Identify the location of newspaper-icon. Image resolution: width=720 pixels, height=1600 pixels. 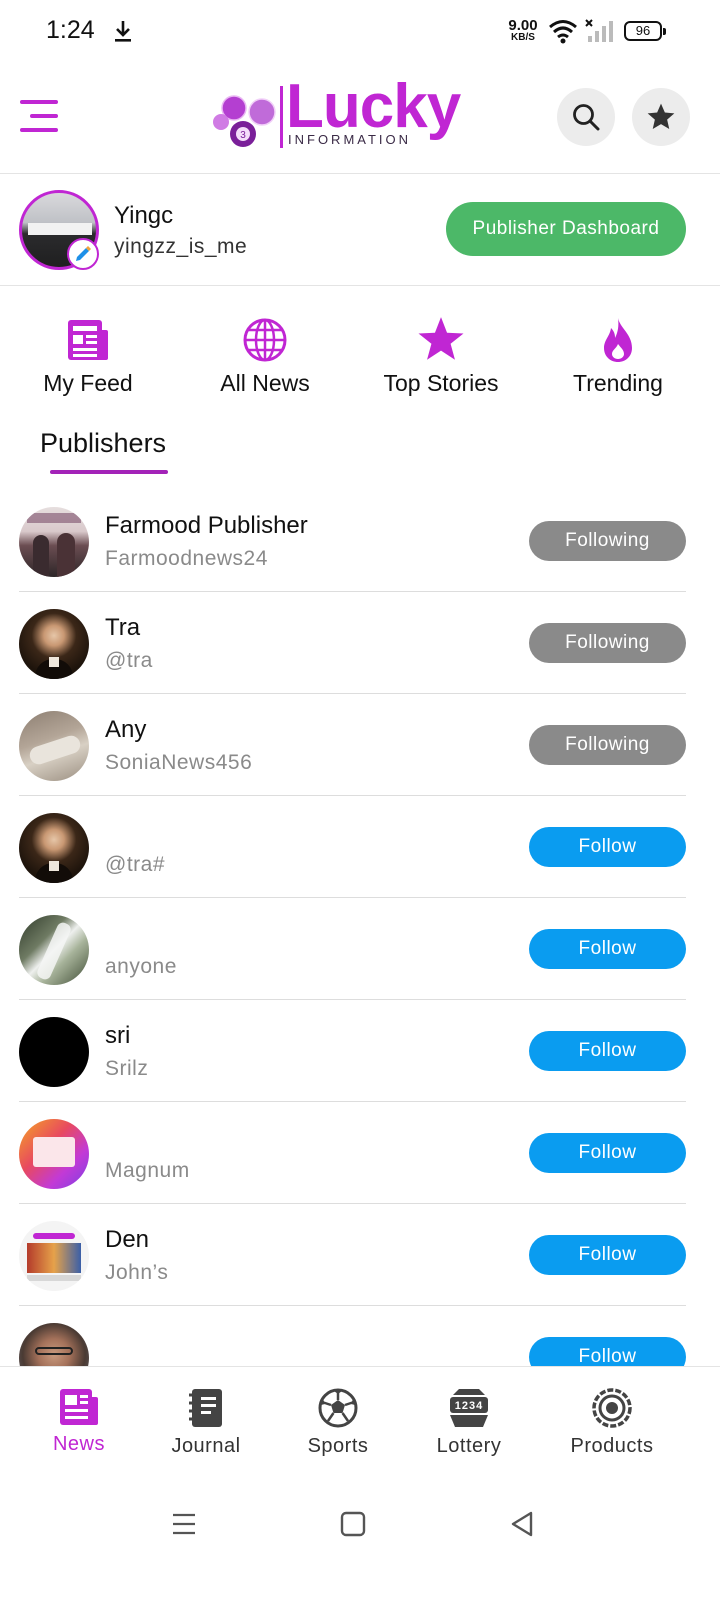
(88, 340).